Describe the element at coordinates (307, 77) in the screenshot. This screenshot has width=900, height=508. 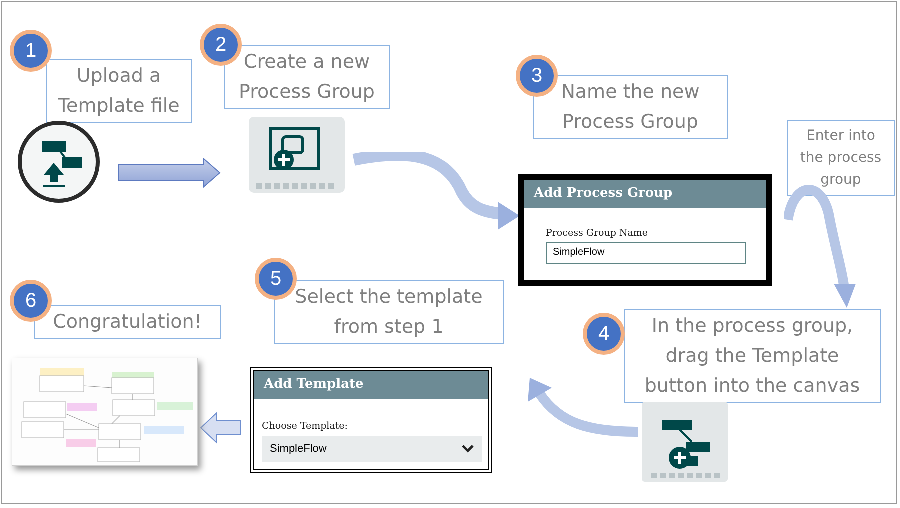
I see `step-caption: Create a new Process Group` at that location.